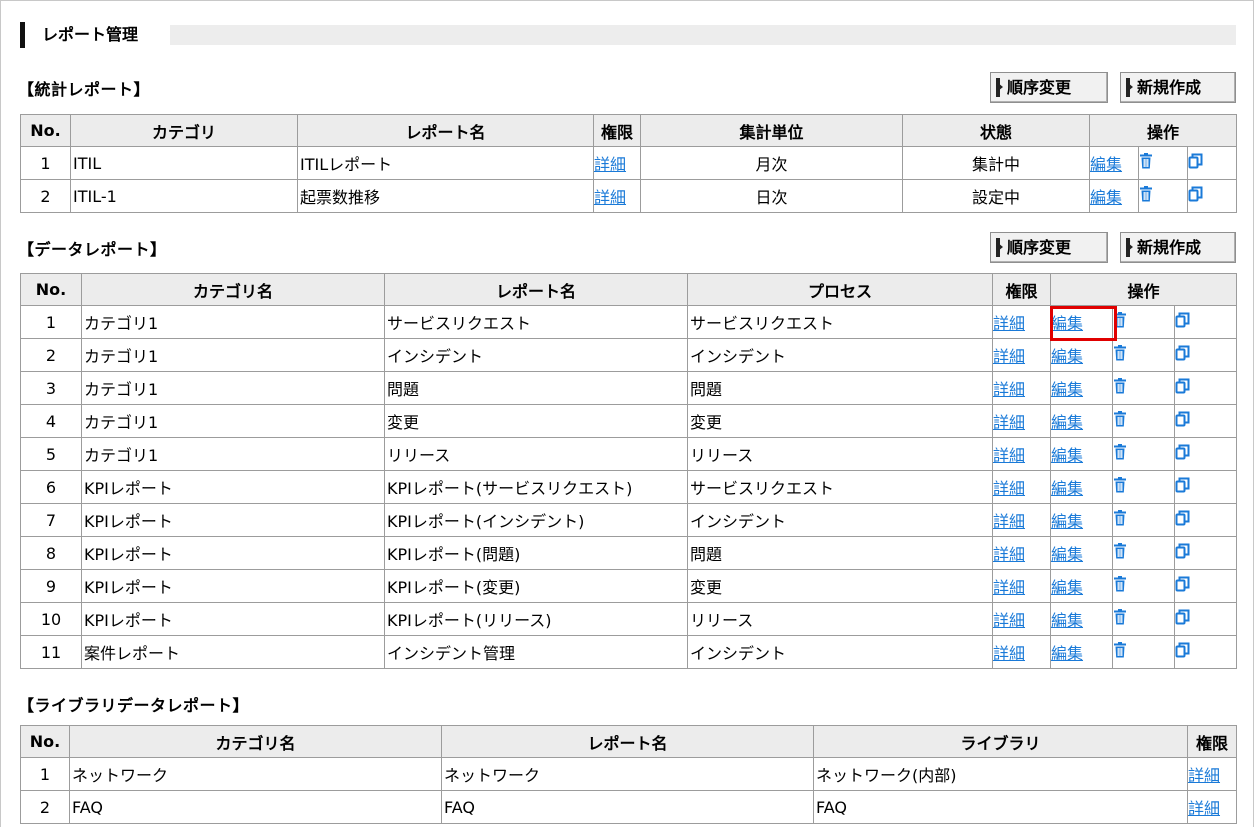 Image resolution: width=1254 pixels, height=827 pixels. What do you see at coordinates (45, 196) in the screenshot?
I see `row-number: 2` at bounding box center [45, 196].